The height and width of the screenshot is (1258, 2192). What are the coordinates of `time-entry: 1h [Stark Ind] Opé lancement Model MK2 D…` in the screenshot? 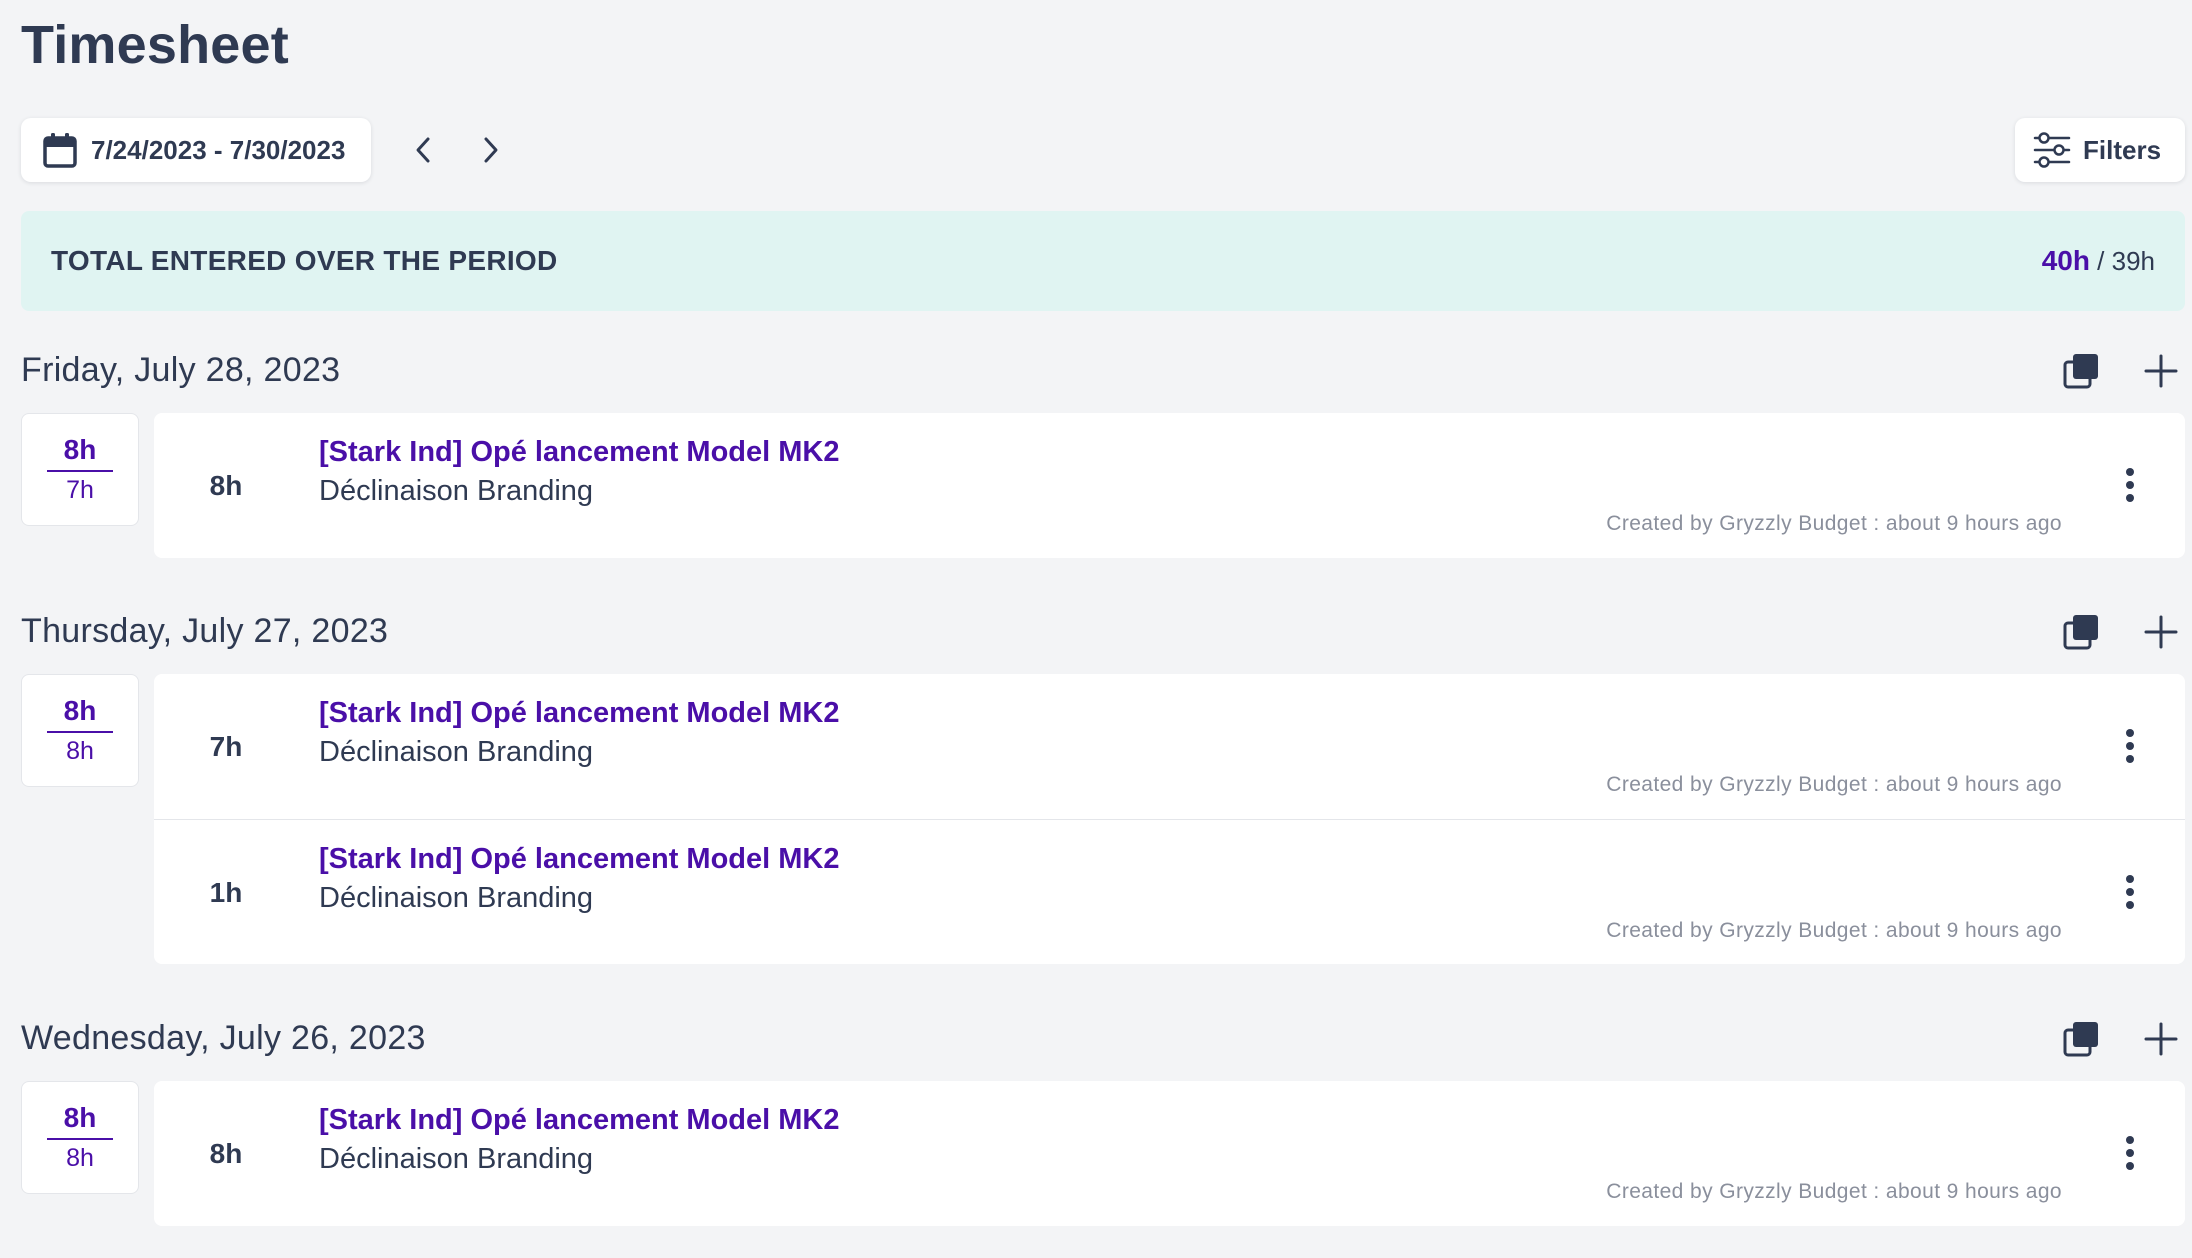 It's located at (1169, 891).